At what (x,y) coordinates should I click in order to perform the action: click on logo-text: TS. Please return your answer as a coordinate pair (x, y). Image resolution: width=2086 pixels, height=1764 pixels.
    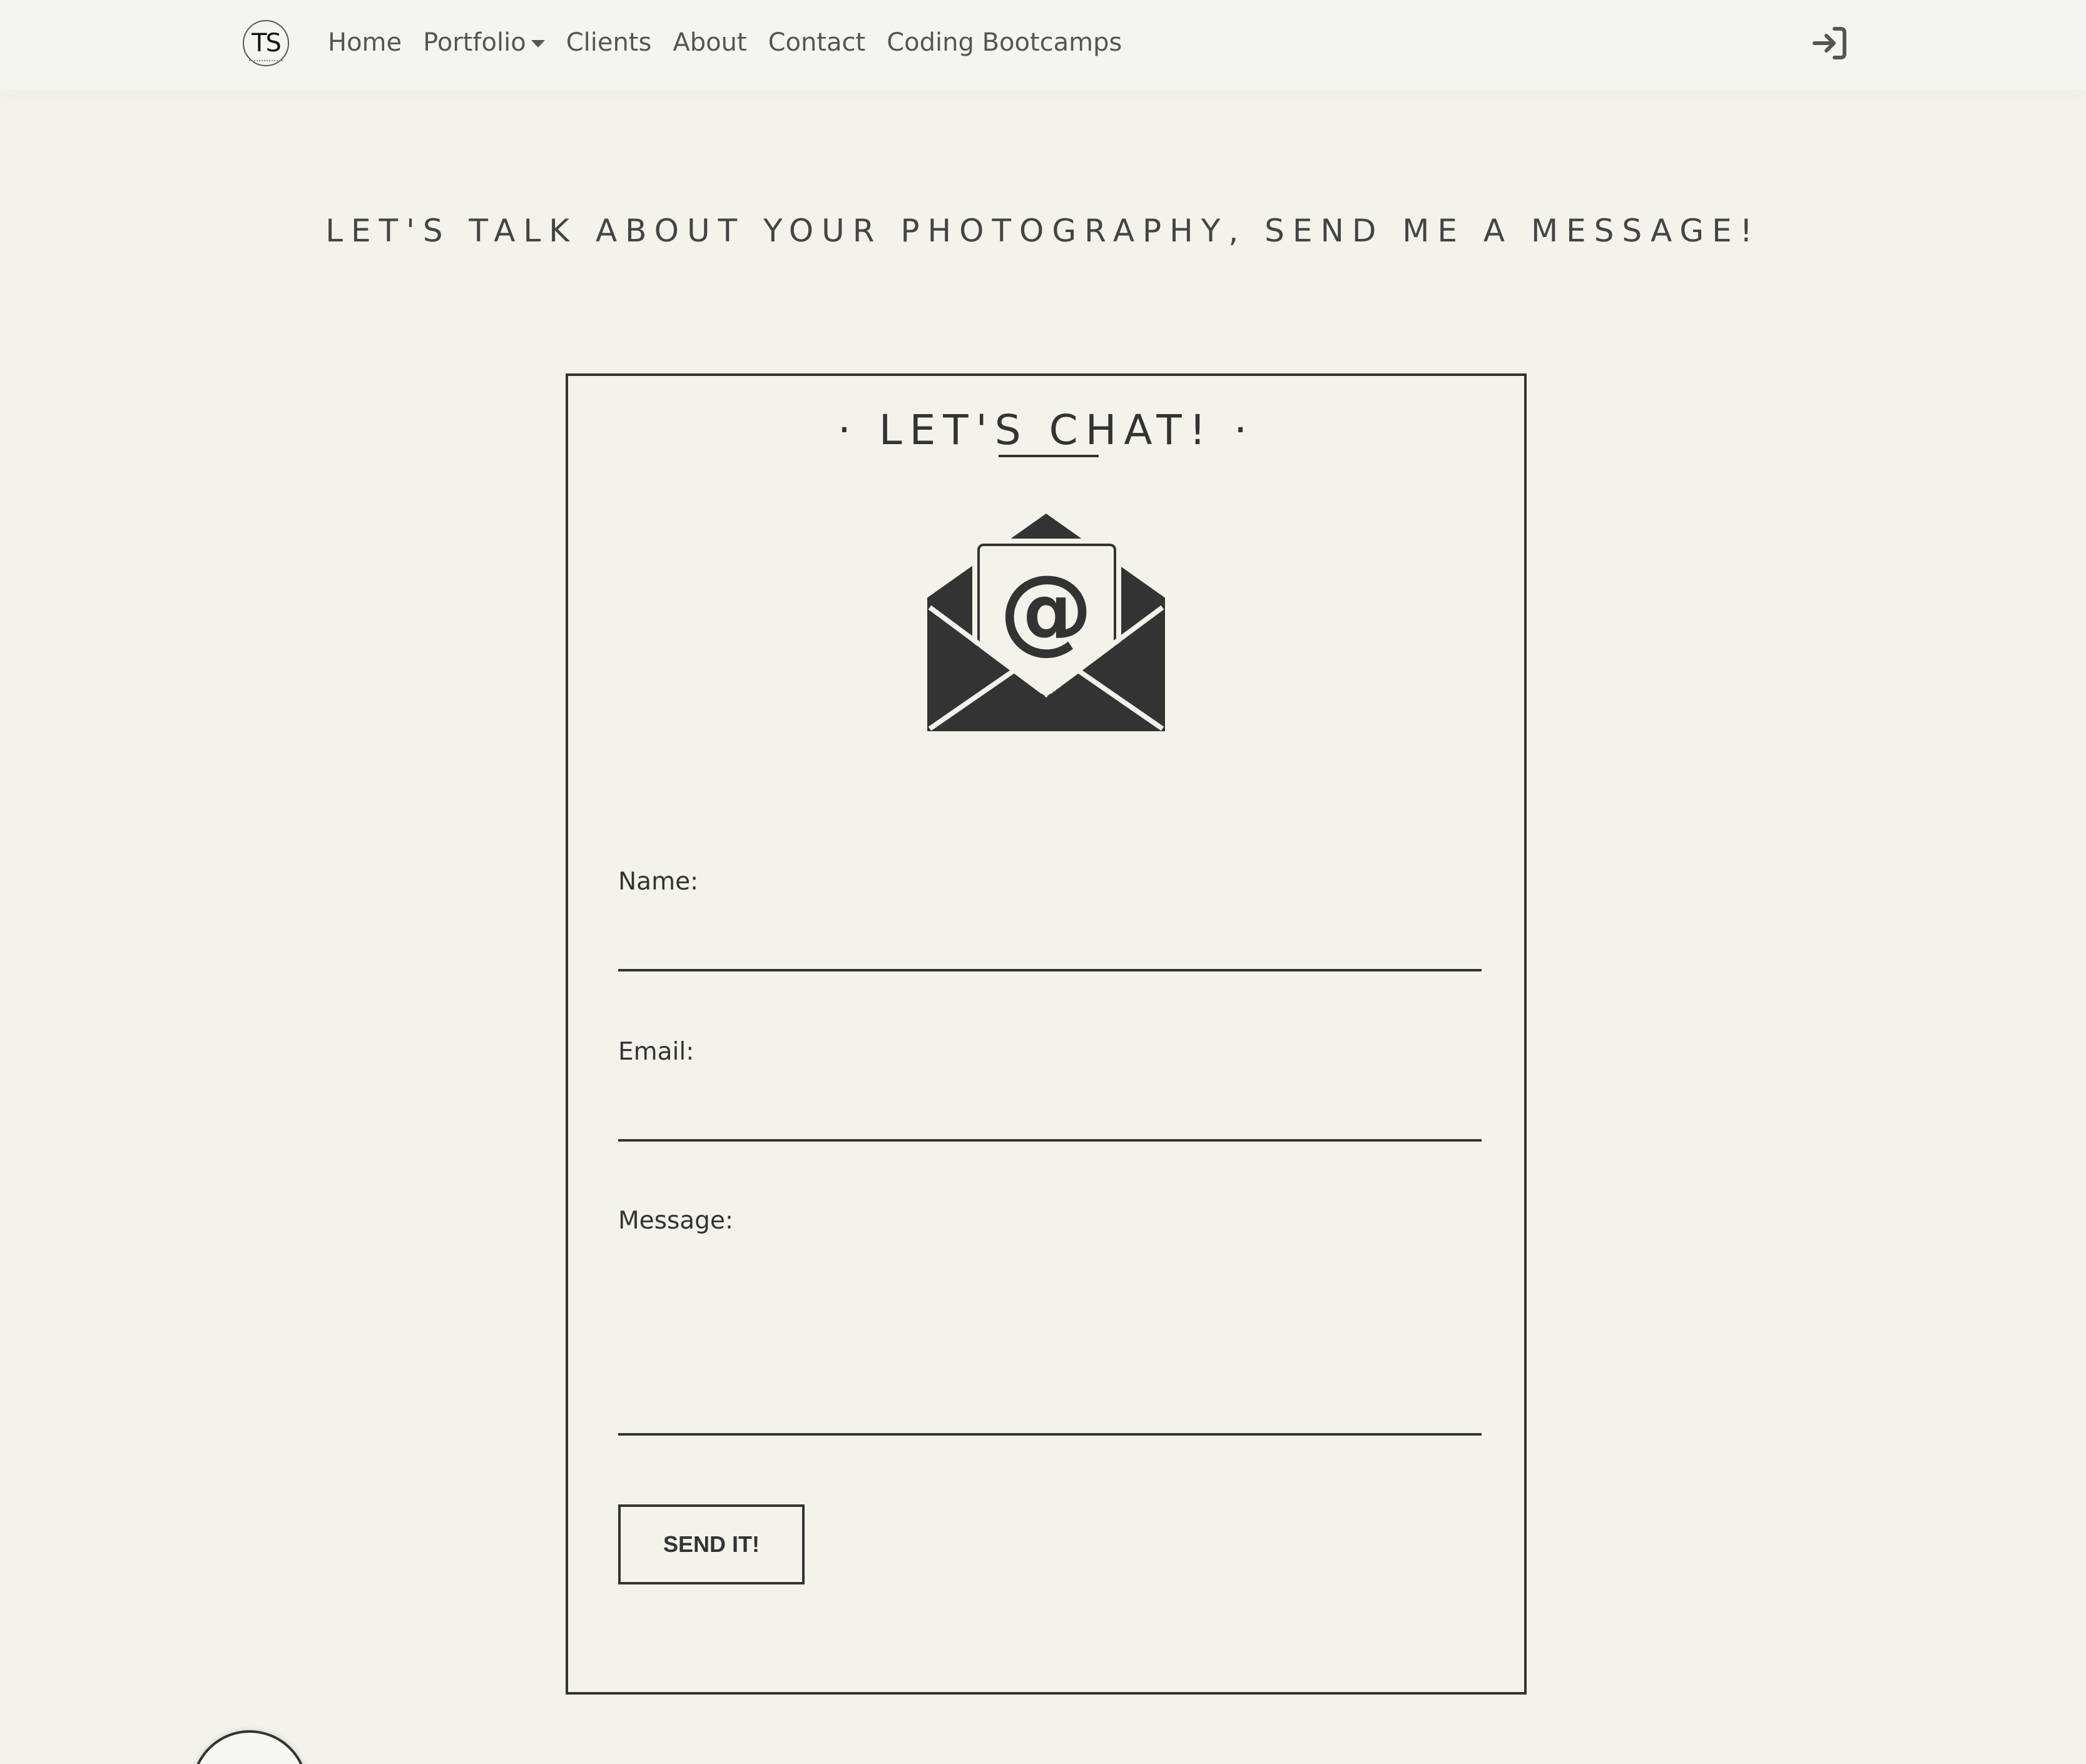
    Looking at the image, I should click on (267, 44).